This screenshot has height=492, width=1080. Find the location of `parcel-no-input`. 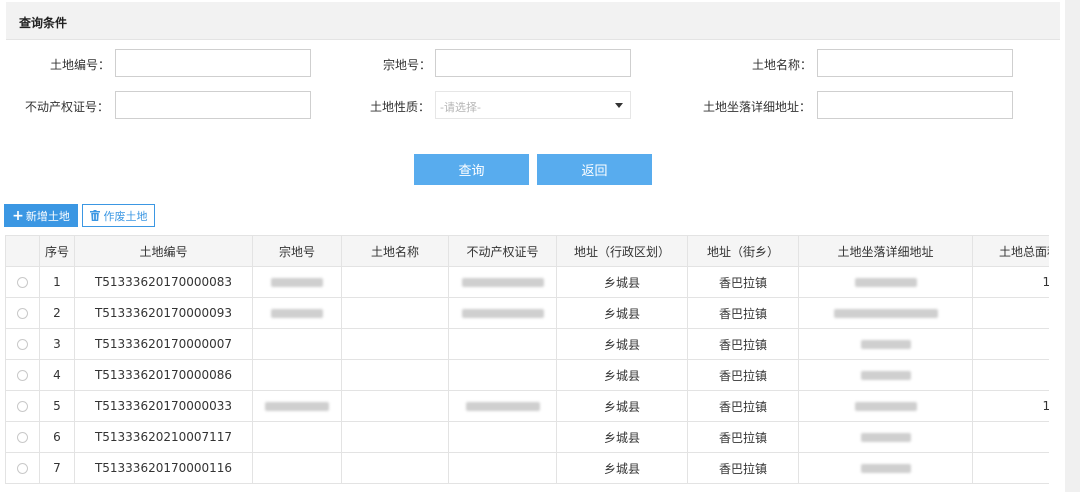

parcel-no-input is located at coordinates (533, 63).